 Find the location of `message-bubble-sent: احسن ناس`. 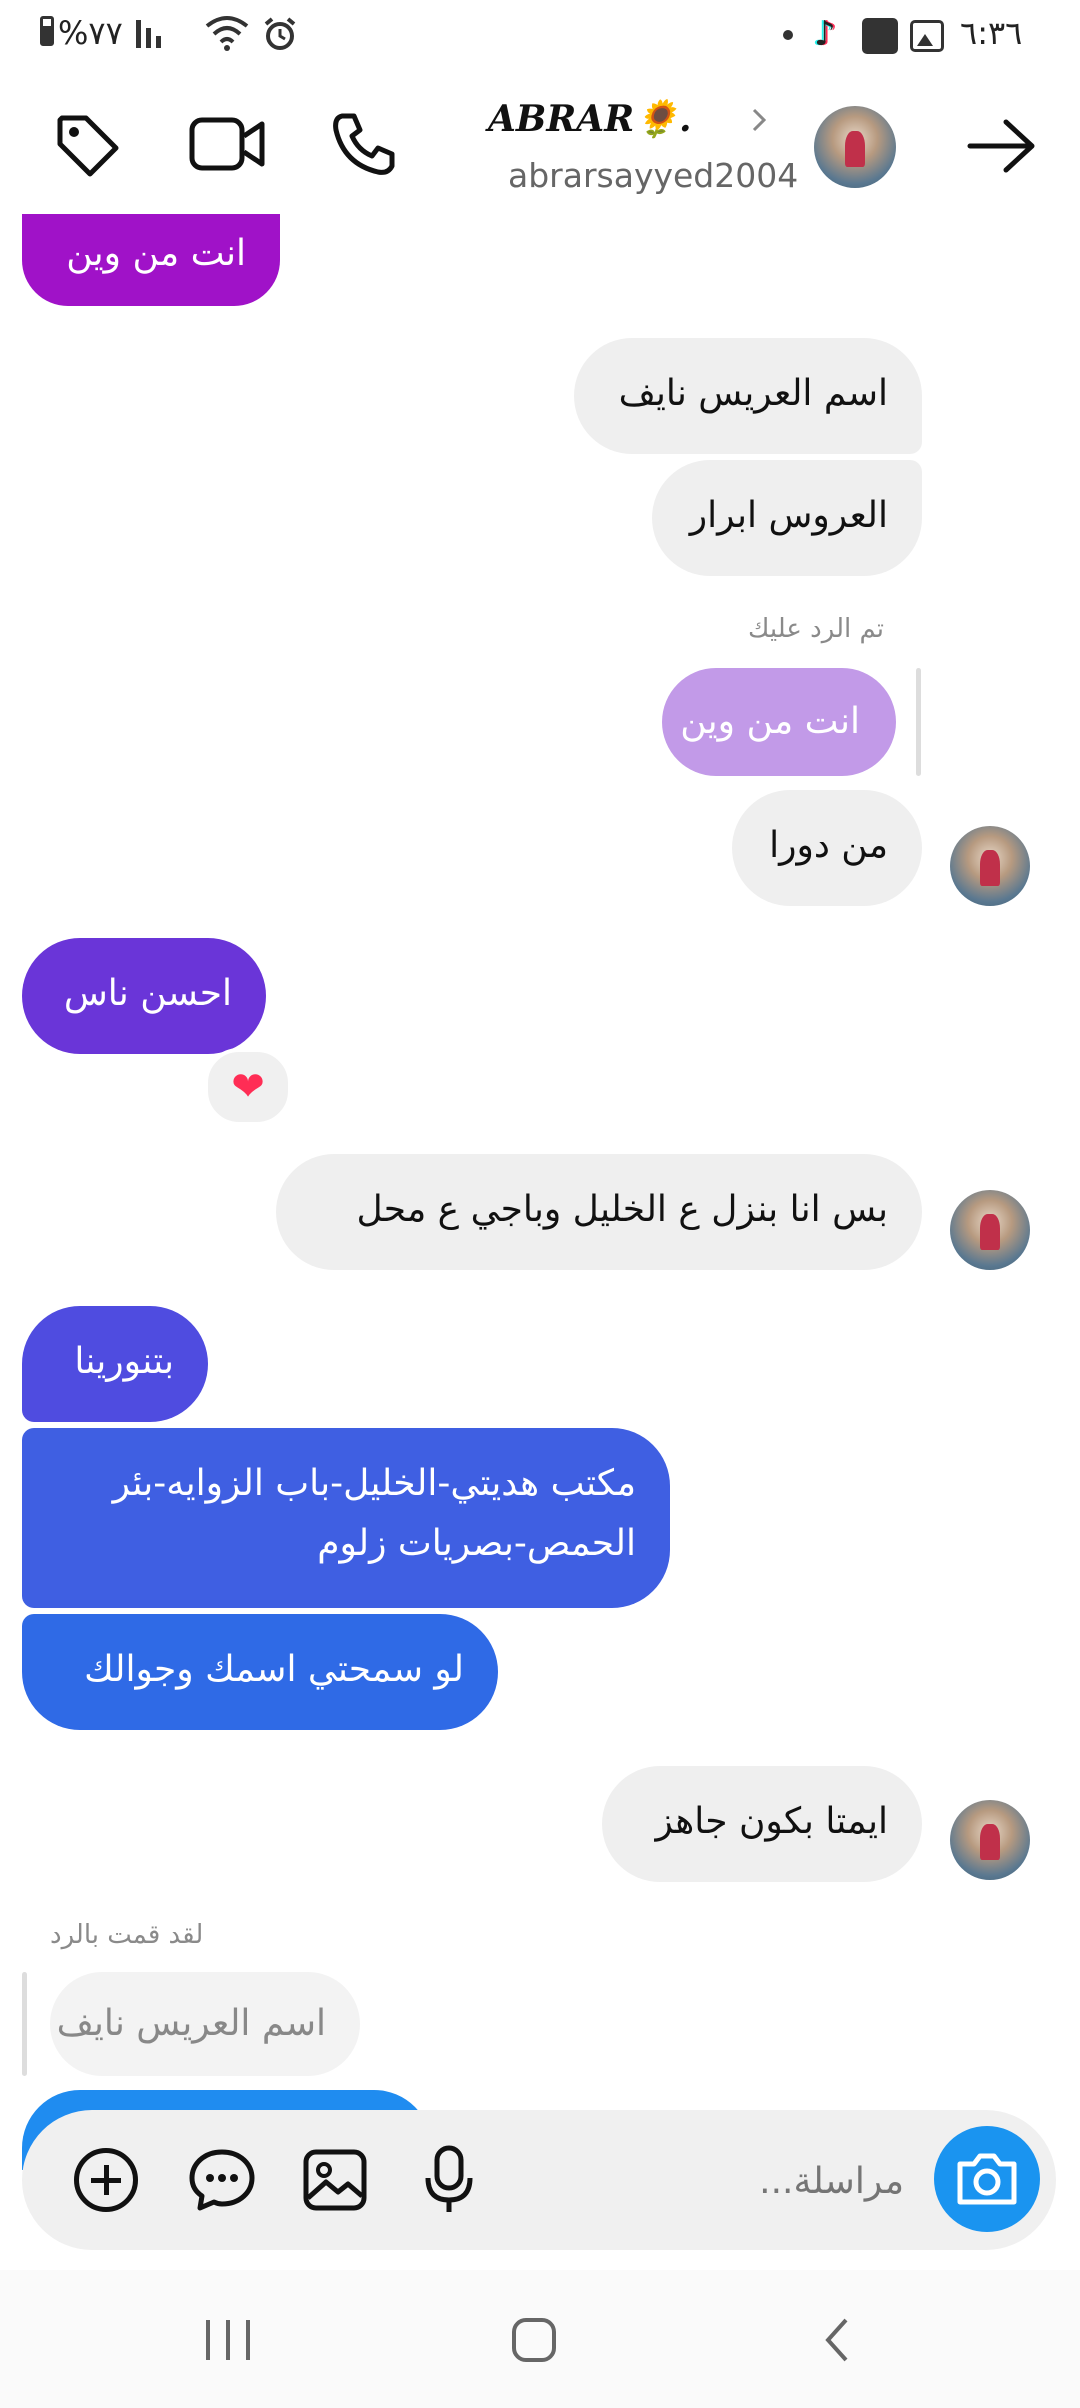

message-bubble-sent: احسن ناس is located at coordinates (144, 996).